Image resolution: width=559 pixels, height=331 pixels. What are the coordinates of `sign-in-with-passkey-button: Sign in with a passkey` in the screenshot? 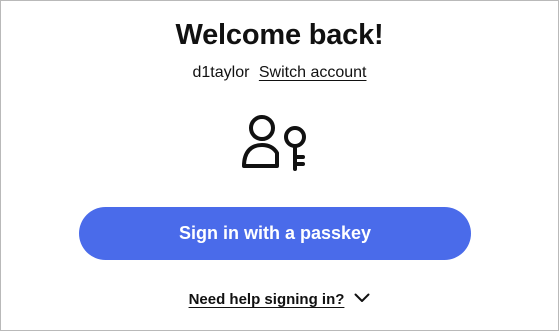 It's located at (275, 233).